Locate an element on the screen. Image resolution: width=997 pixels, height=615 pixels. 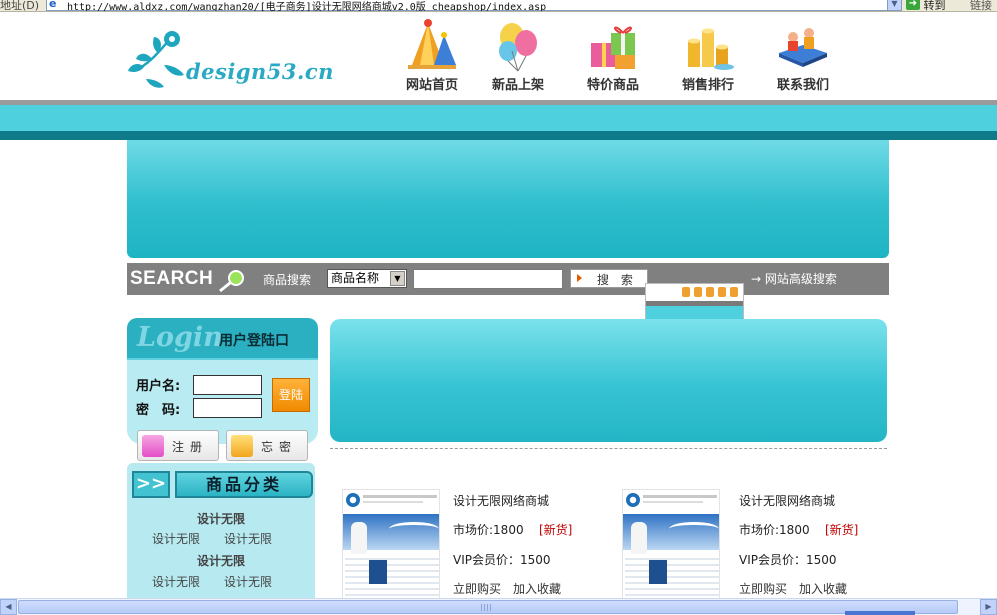
product-vip-price: VIP会员价：1500 is located at coordinates (788, 560).